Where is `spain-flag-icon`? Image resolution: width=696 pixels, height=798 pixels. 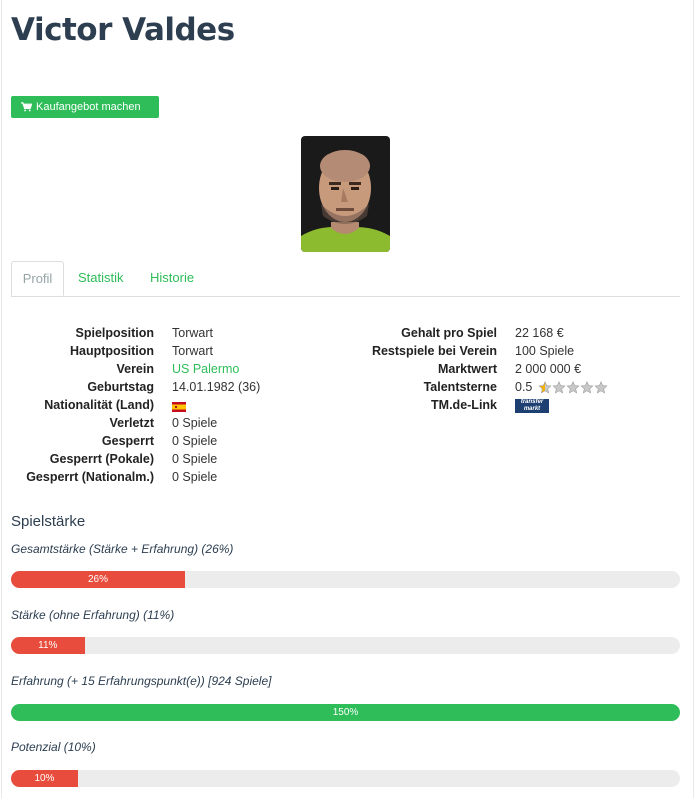
spain-flag-icon is located at coordinates (179, 406).